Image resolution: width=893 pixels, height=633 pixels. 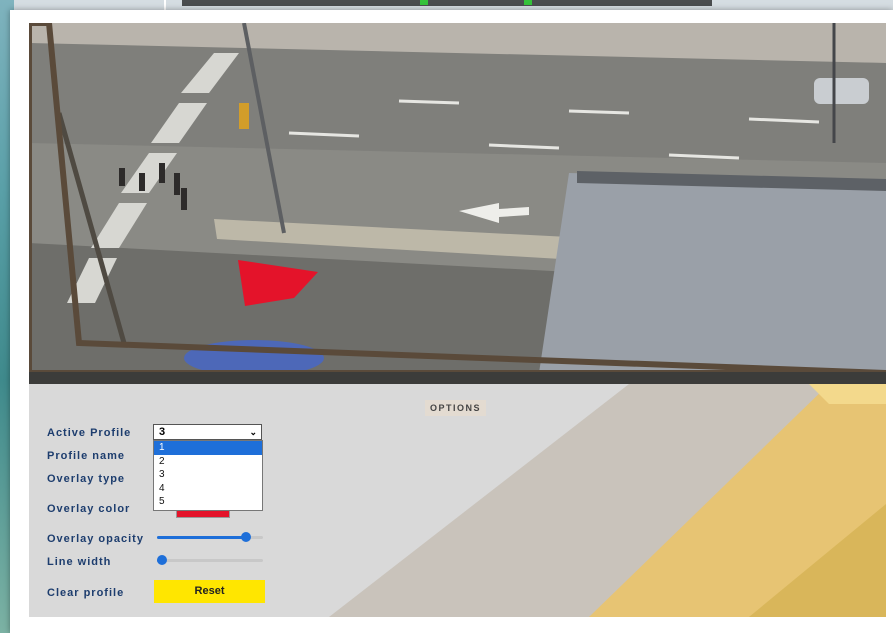 I want to click on overlay-opacity-slider, so click(x=210, y=537).